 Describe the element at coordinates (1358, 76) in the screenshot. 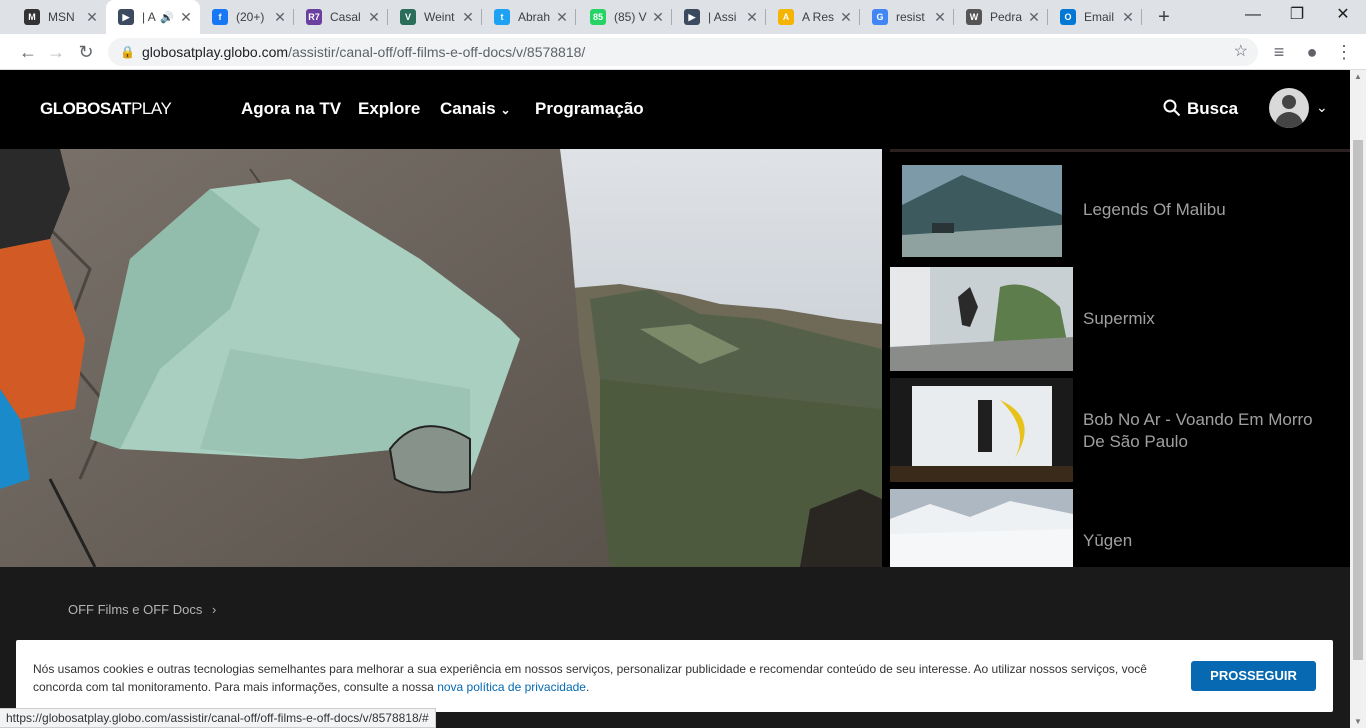

I see `scroll-up-icon: ▲` at that location.